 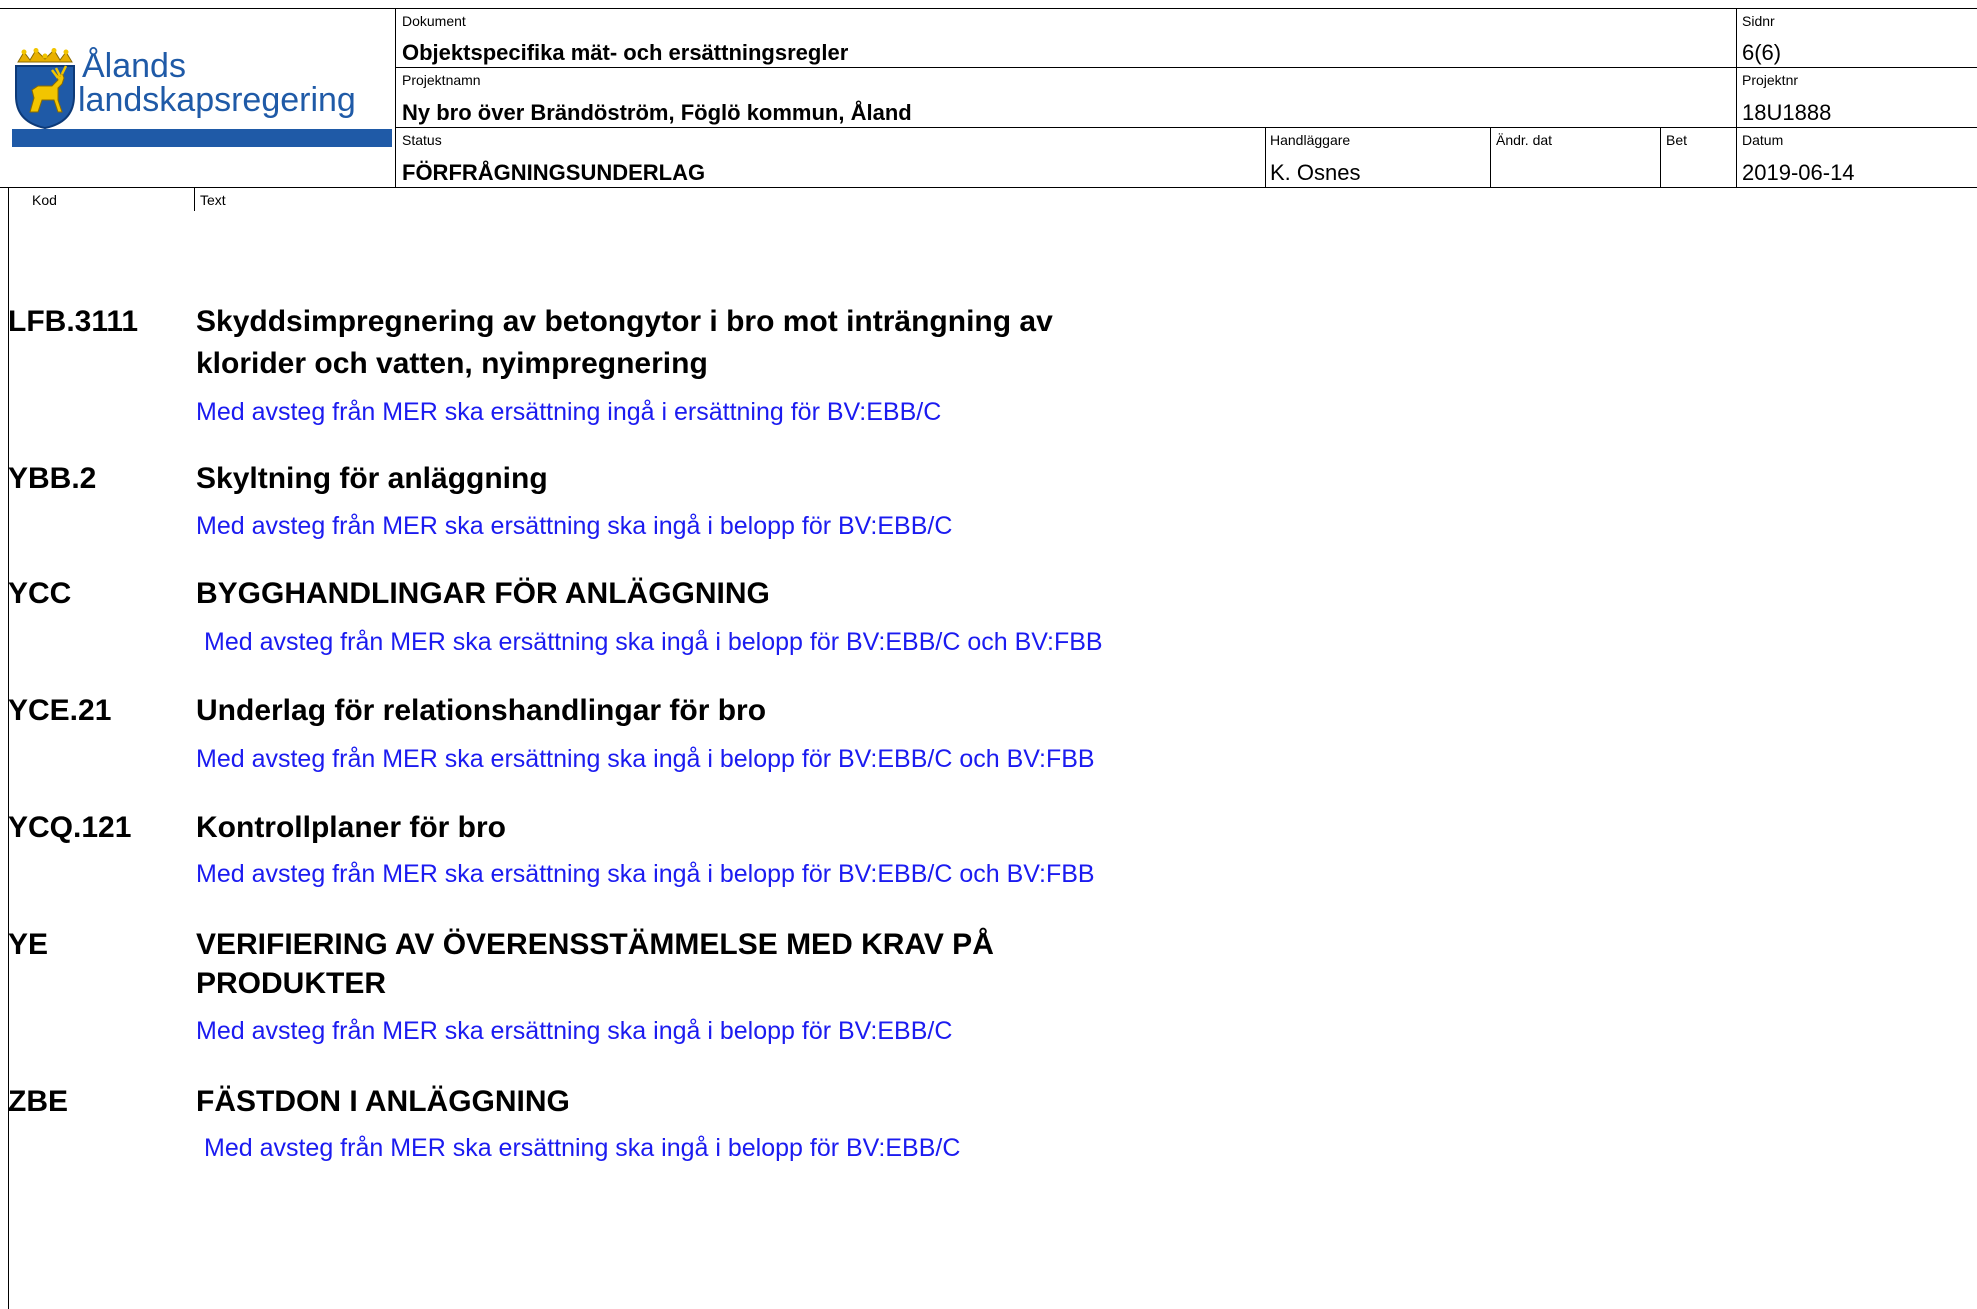 What do you see at coordinates (1660, 157) in the screenshot?
I see `header-bet-divider` at bounding box center [1660, 157].